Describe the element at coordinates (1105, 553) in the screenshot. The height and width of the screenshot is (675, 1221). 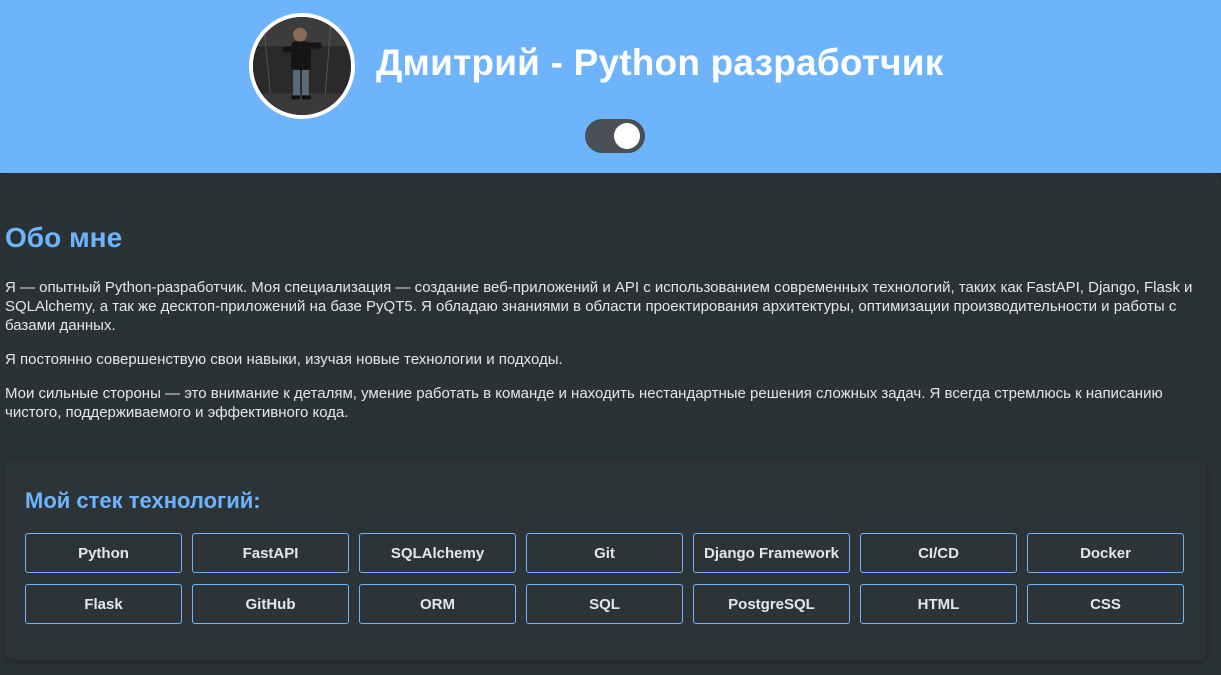
I see `tech-badge-docker: Docker` at that location.